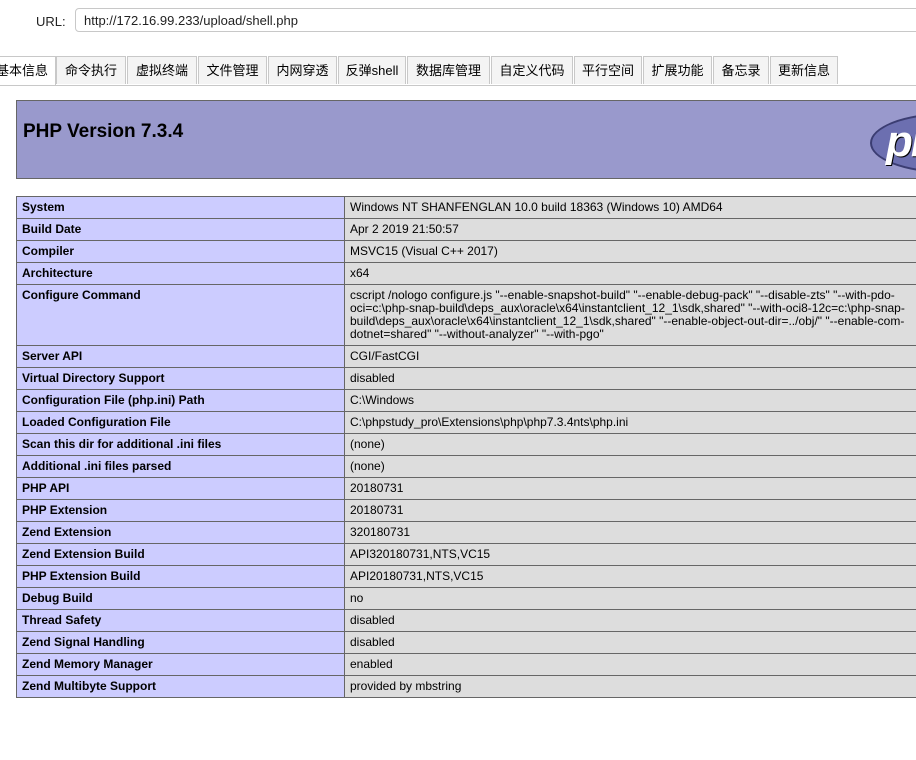  Describe the element at coordinates (91, 70) in the screenshot. I see `tab-command-exec: 命令执行` at that location.